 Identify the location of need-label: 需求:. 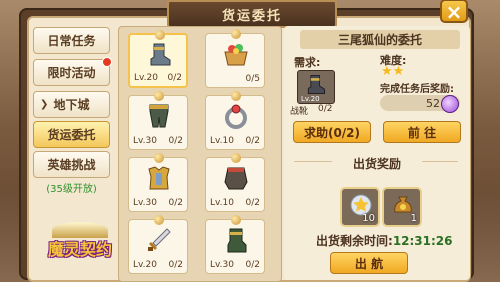
(307, 62).